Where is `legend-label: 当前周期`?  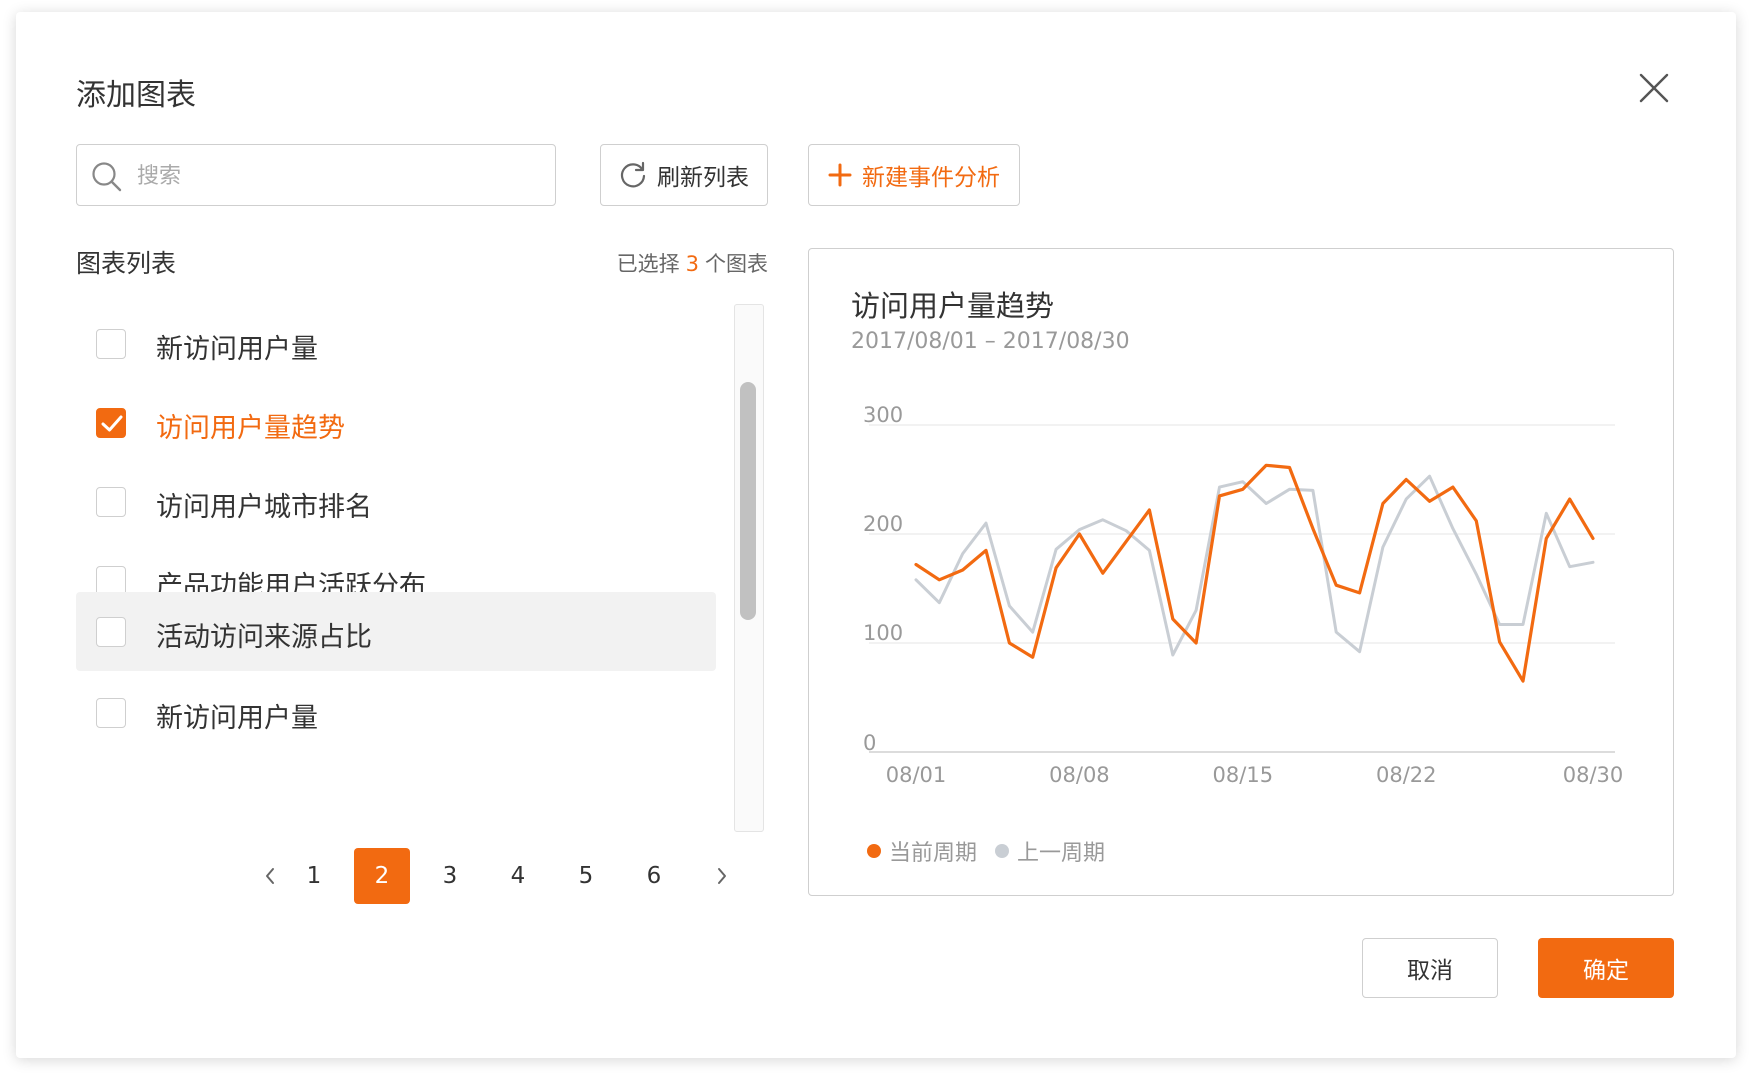 legend-label: 当前周期 is located at coordinates (933, 853).